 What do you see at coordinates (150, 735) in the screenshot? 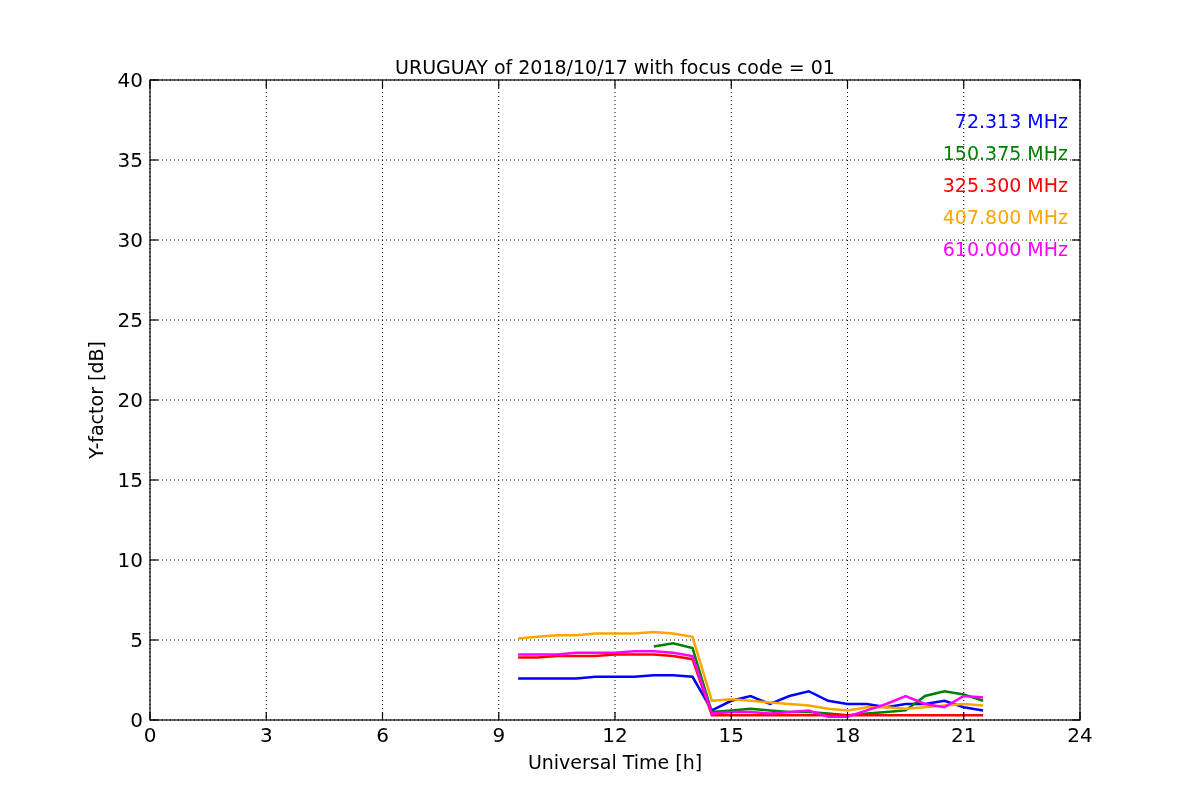
I see `x-tick-label: 0` at bounding box center [150, 735].